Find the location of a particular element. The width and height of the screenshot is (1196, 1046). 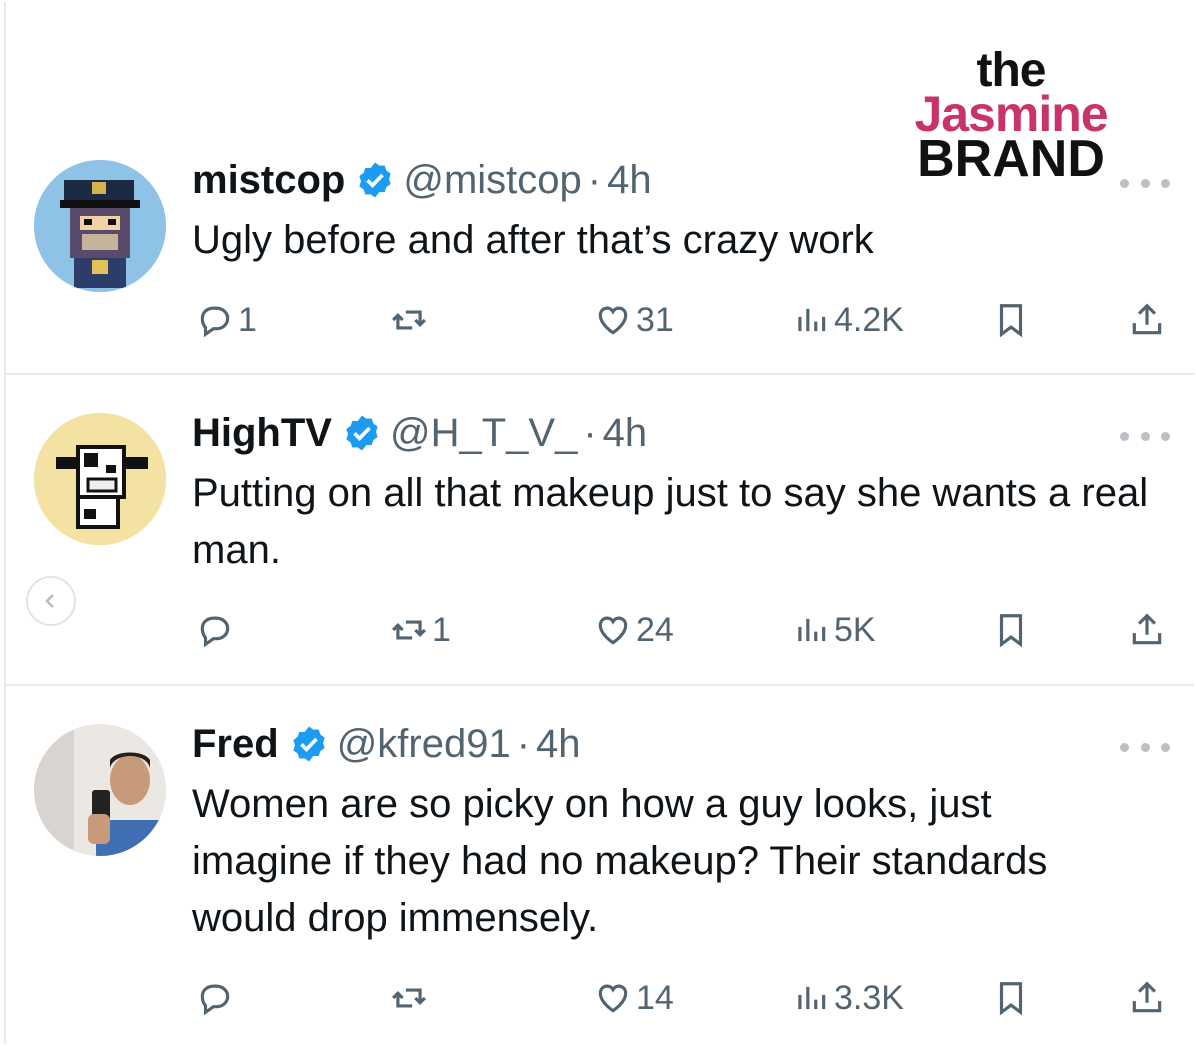

like-button: 24 is located at coordinates (634, 630).